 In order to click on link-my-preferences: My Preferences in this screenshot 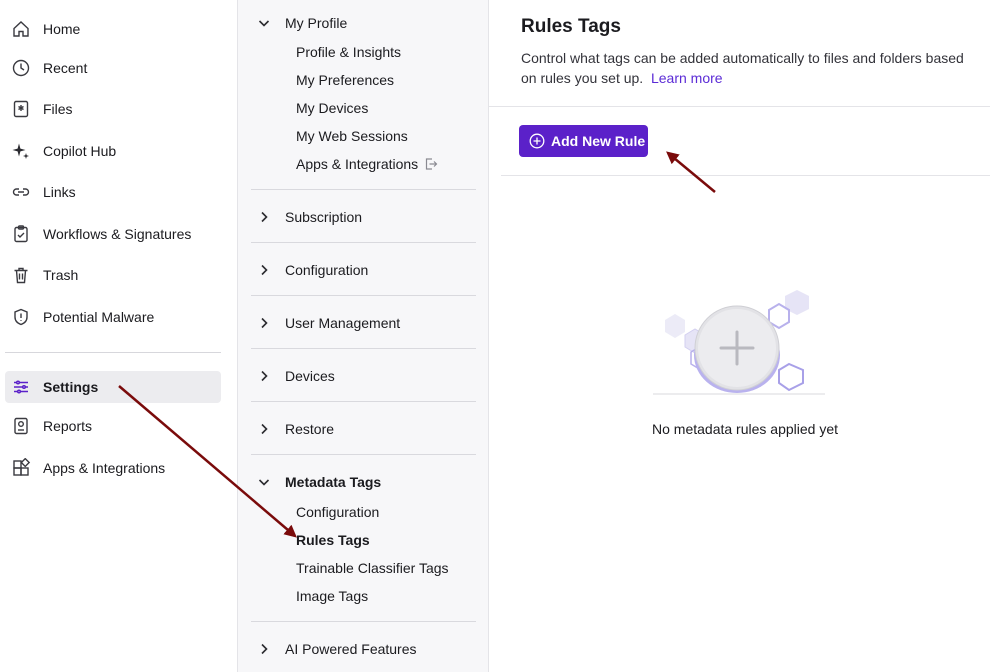, I will do `click(345, 80)`.